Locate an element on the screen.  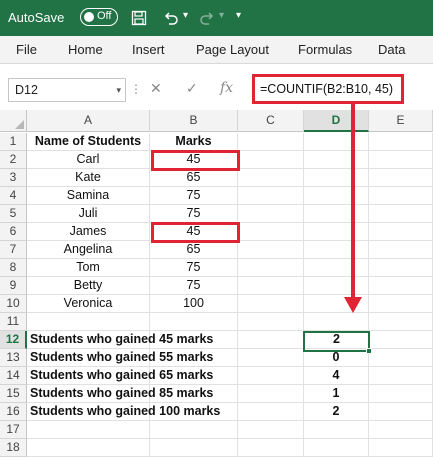
summary-count-cell: 2 is located at coordinates (336, 412).